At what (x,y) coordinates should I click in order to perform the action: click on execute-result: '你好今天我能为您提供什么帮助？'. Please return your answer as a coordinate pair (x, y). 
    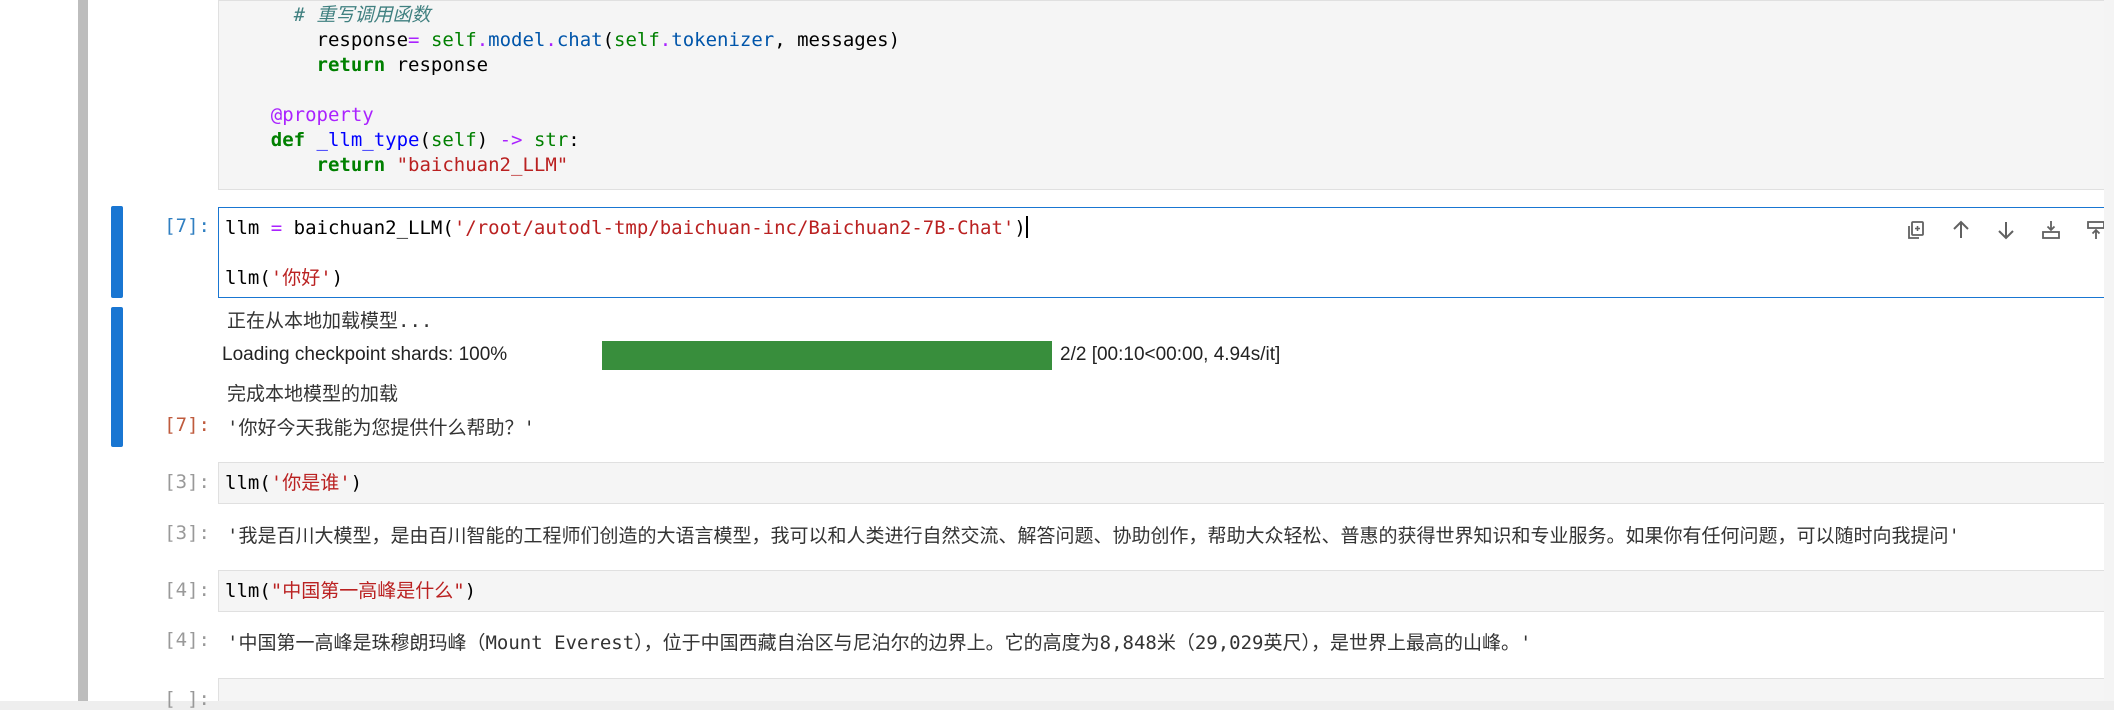
    Looking at the image, I should click on (381, 428).